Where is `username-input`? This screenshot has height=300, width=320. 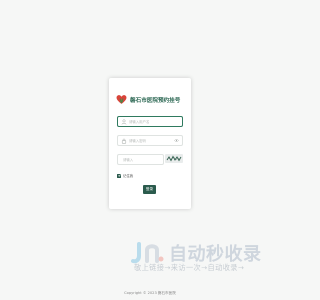 username-input is located at coordinates (153, 121).